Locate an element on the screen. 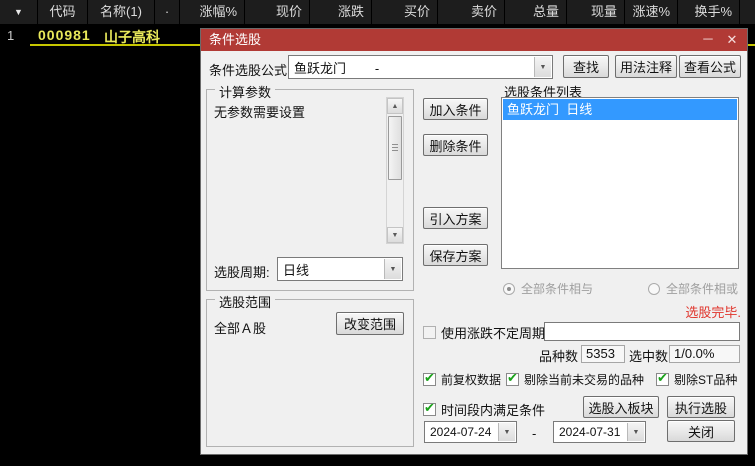 This screenshot has width=755, height=466. stock-range-group: 选股范围 全部Ａ股 改变范围 is located at coordinates (310, 369).